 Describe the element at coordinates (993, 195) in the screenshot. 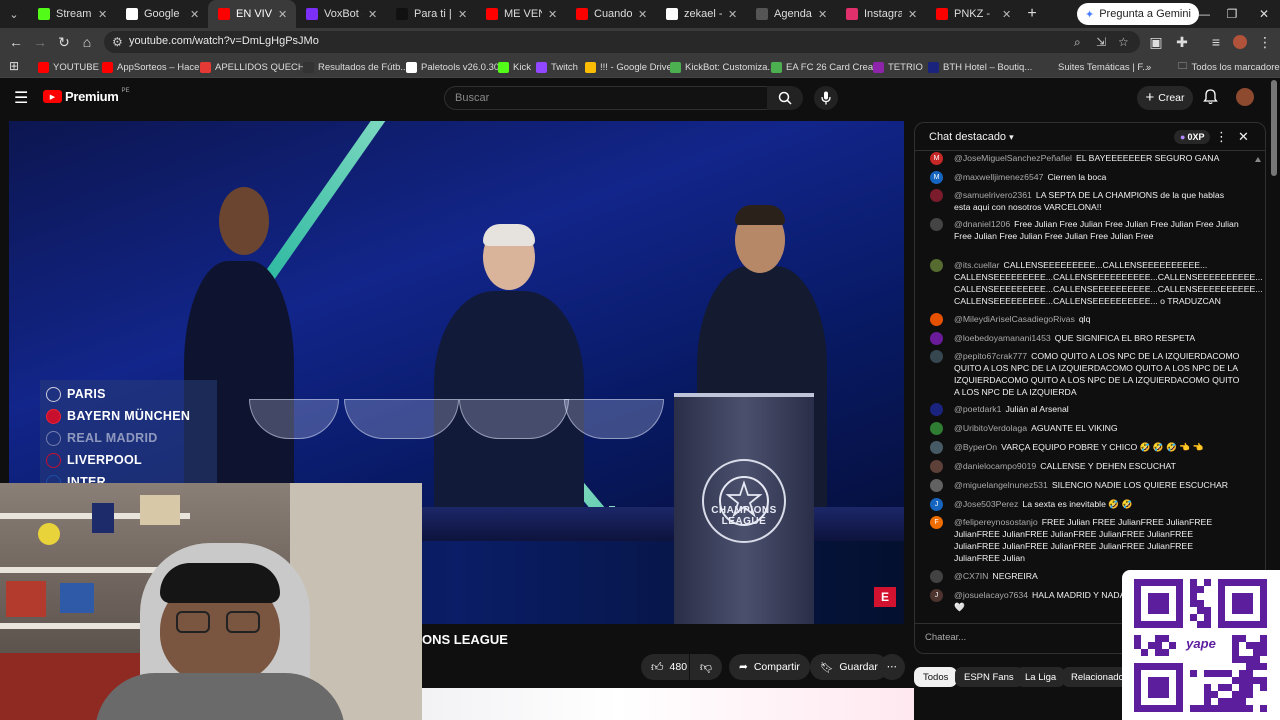

I see `chat-author: @samuelrivero2361` at that location.